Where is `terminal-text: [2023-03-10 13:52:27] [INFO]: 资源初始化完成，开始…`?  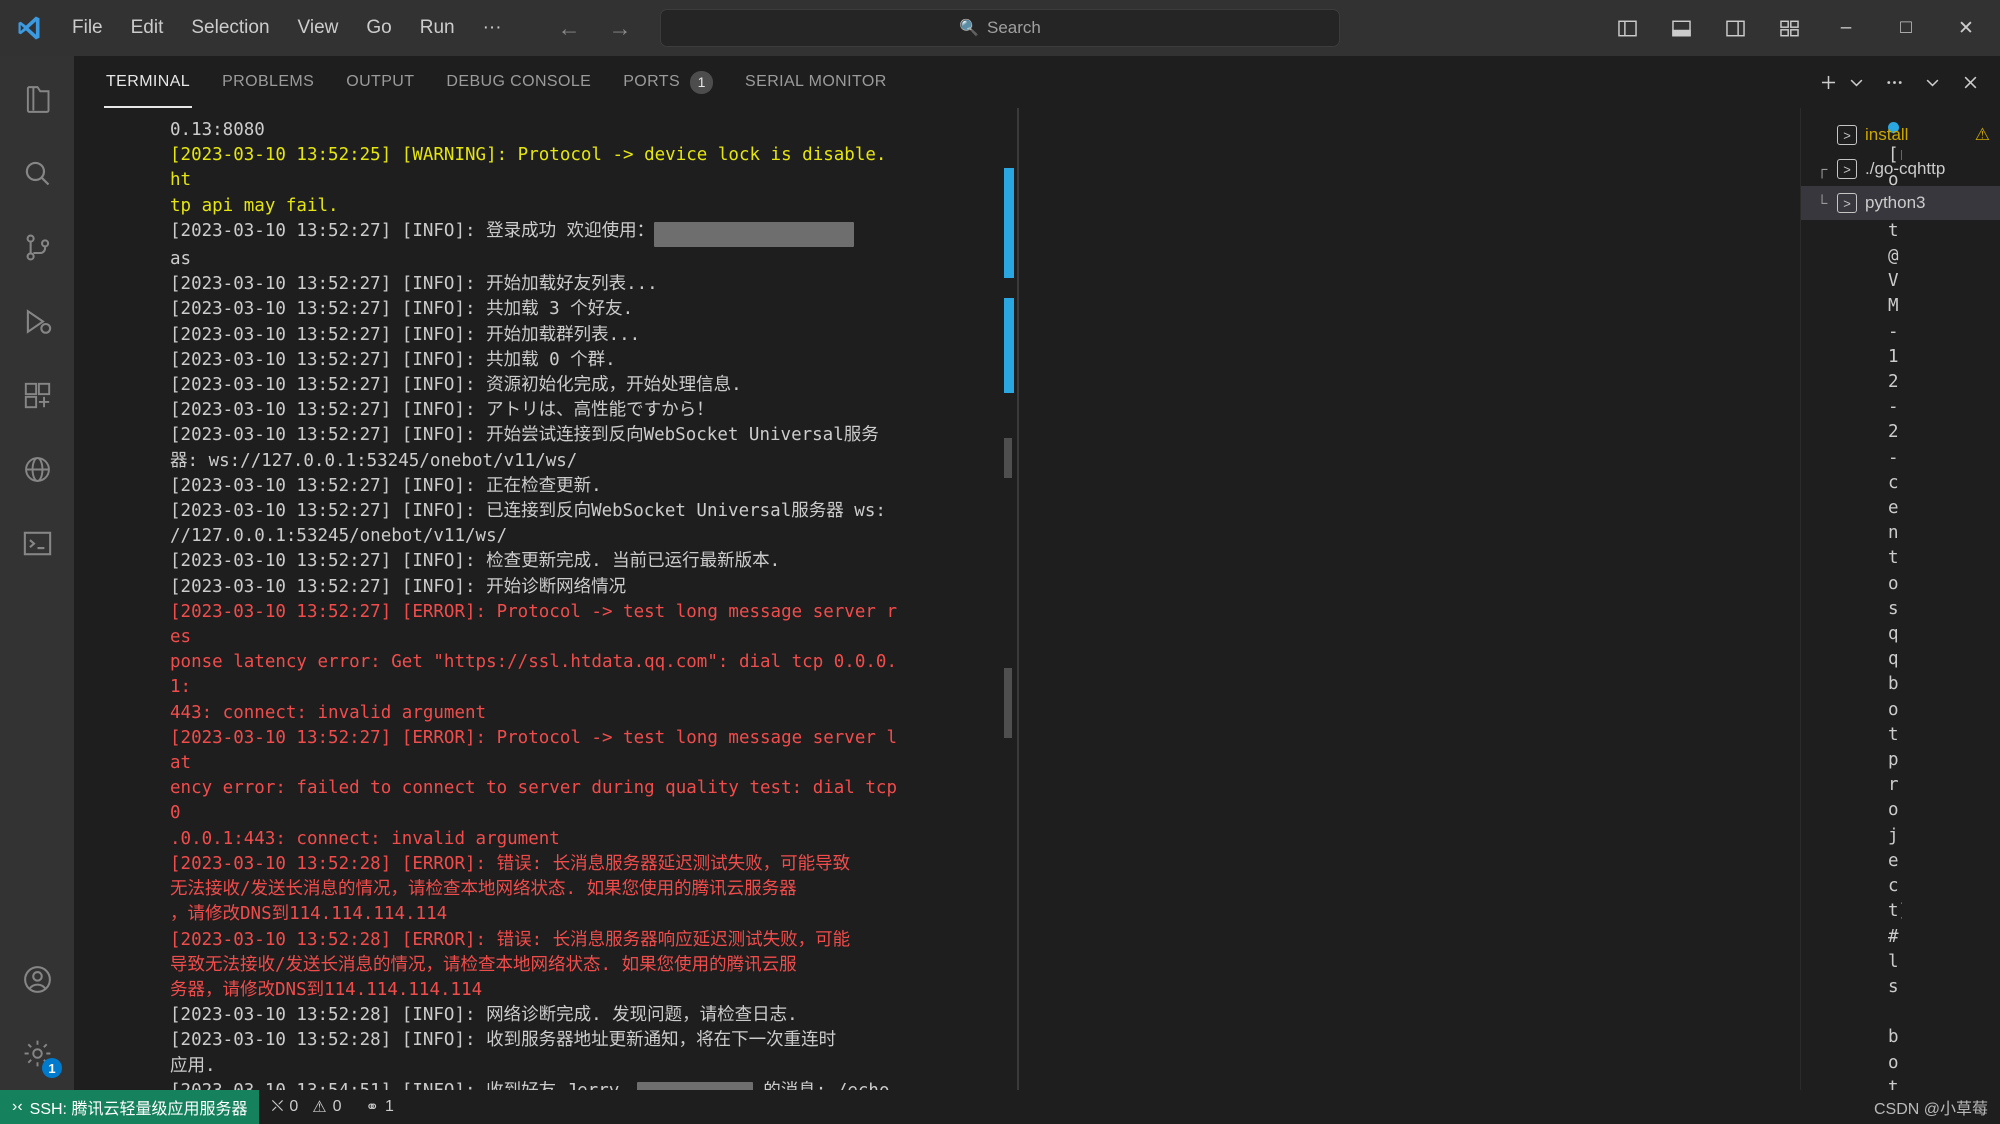 terminal-text: [2023-03-10 13:52:27] [INFO]: 资源初始化完成，开始… is located at coordinates (456, 385).